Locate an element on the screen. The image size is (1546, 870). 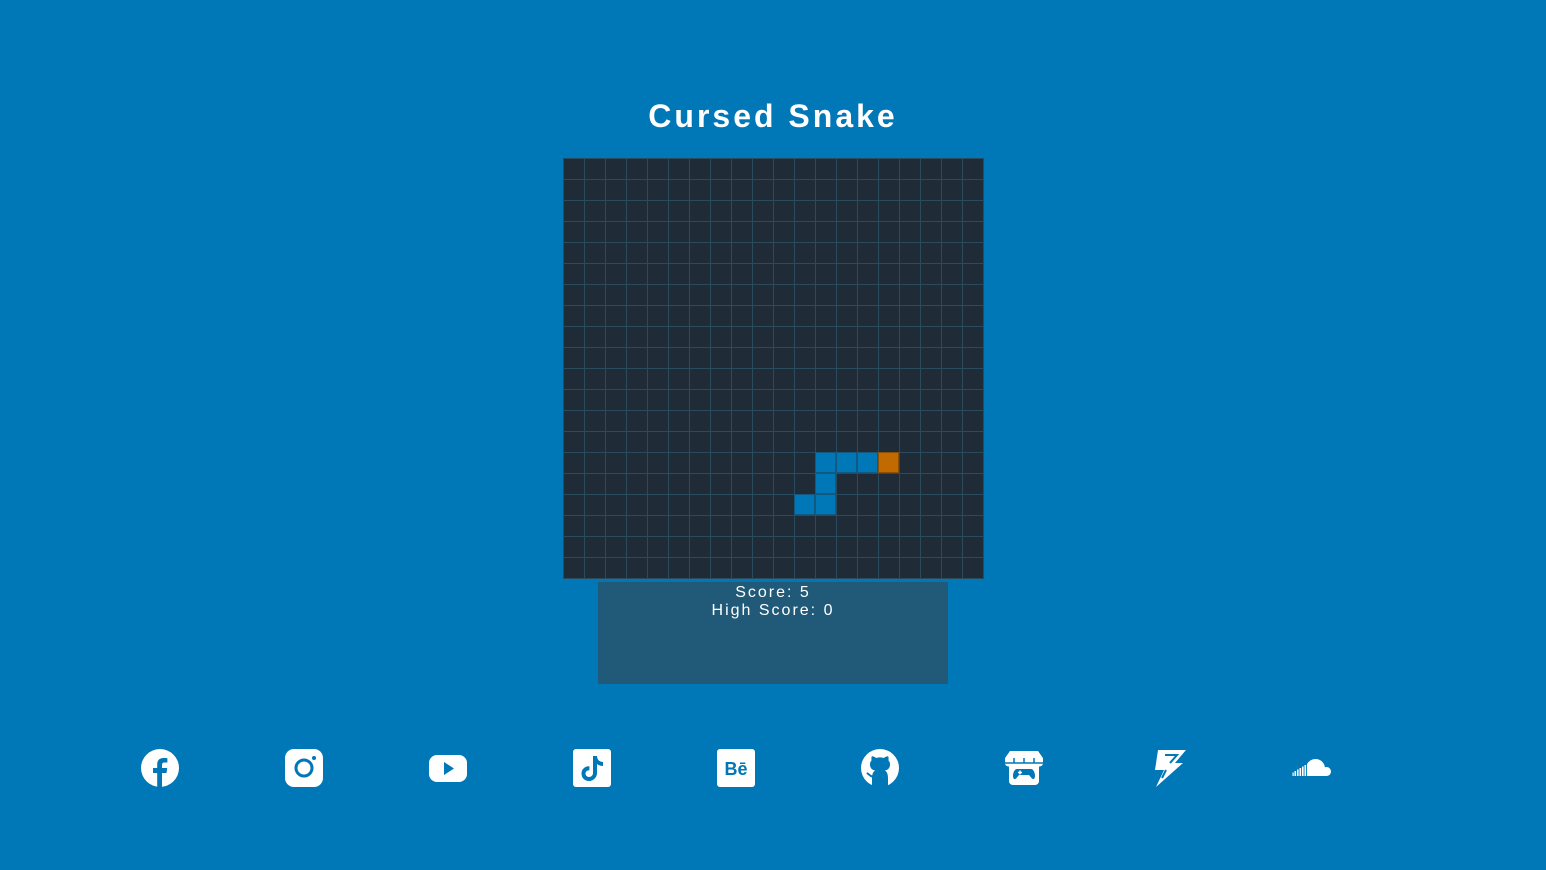
lightning-icon is located at coordinates (1170, 768).